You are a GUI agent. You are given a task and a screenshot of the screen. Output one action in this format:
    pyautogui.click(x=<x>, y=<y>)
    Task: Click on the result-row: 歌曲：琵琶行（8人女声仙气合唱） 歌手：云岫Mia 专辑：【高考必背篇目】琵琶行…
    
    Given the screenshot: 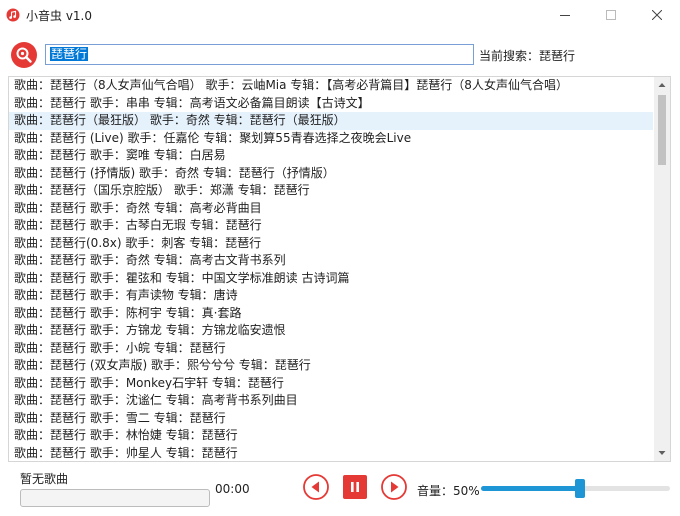 What is the action you would take?
    pyautogui.click(x=331, y=86)
    